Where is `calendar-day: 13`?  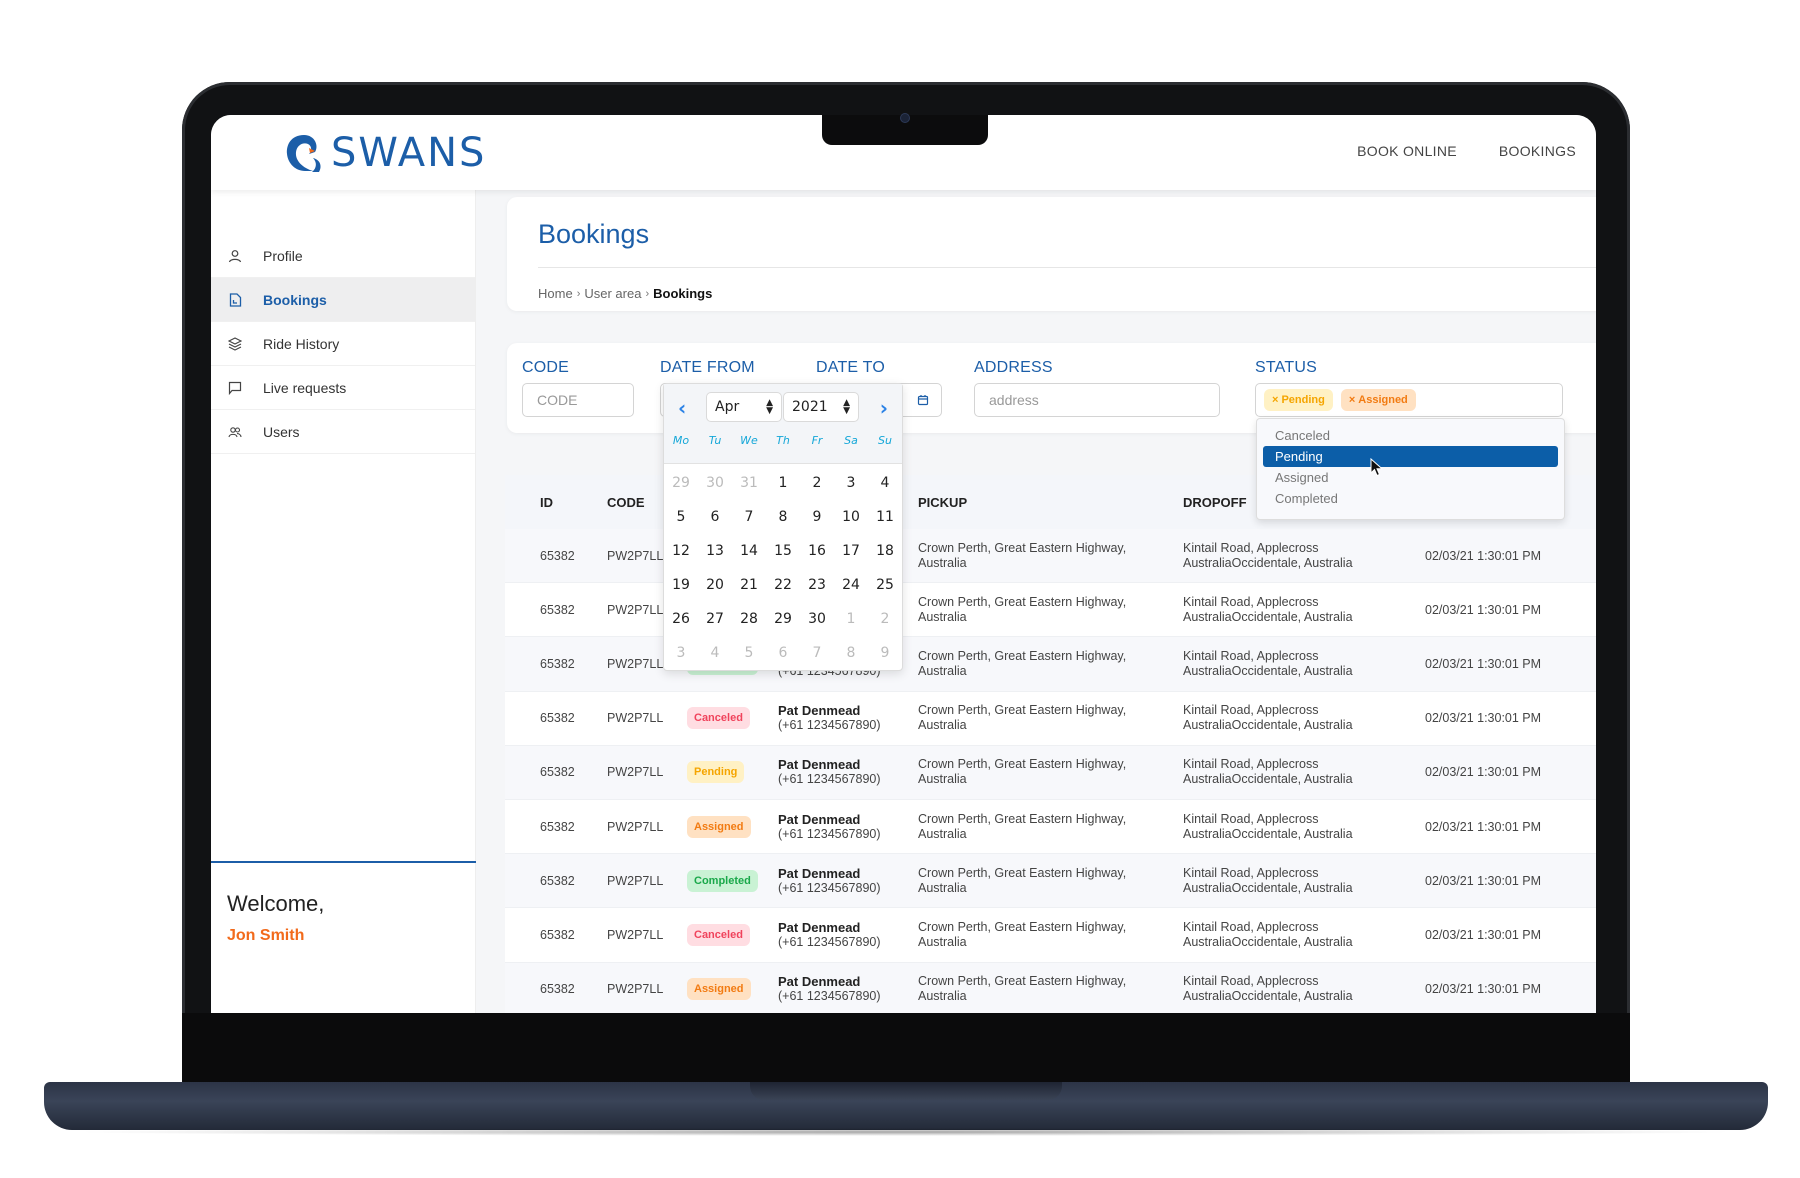 calendar-day: 13 is located at coordinates (715, 551).